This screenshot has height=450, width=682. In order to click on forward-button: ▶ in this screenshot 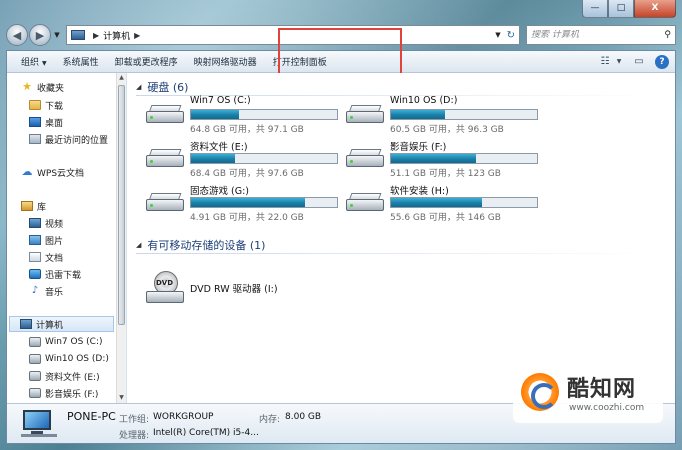, I will do `click(40, 35)`.